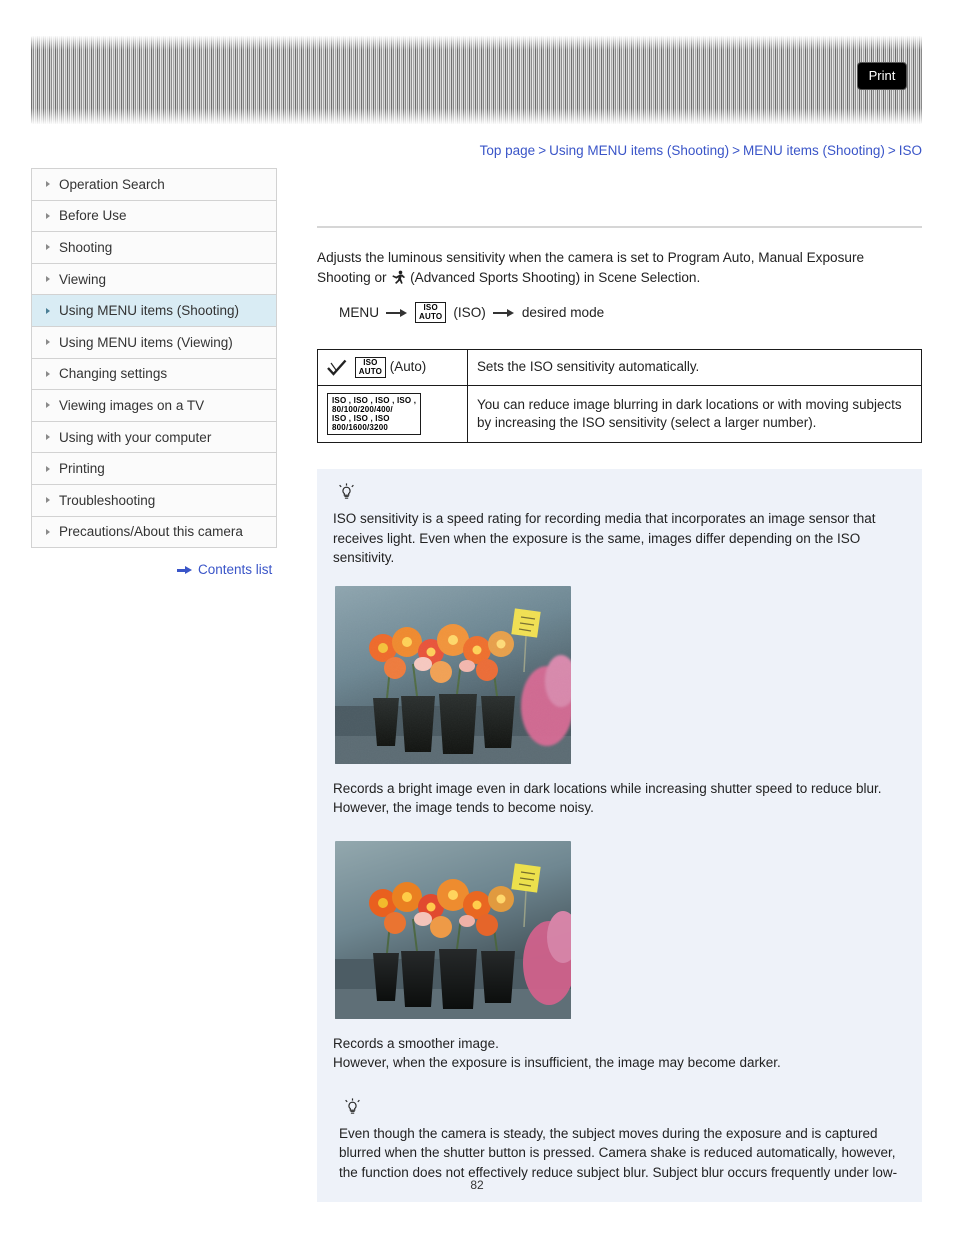 This screenshot has height=1235, width=954. Describe the element at coordinates (86, 247) in the screenshot. I see `sidebar-item-label: Shooting` at that location.